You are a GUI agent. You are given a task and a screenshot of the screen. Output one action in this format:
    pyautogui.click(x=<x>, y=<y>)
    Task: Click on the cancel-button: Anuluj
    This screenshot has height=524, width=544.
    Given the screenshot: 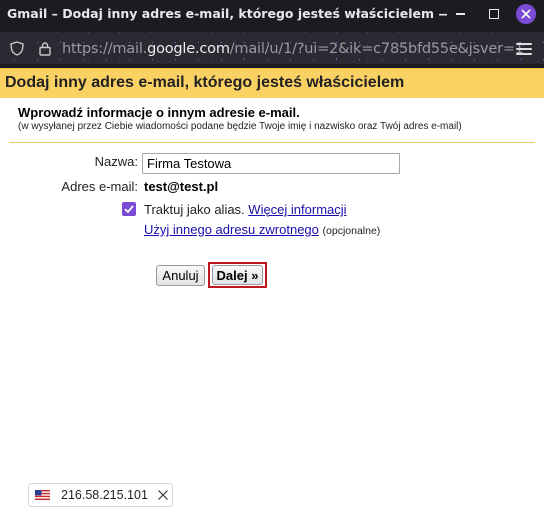 What is the action you would take?
    pyautogui.click(x=180, y=275)
    